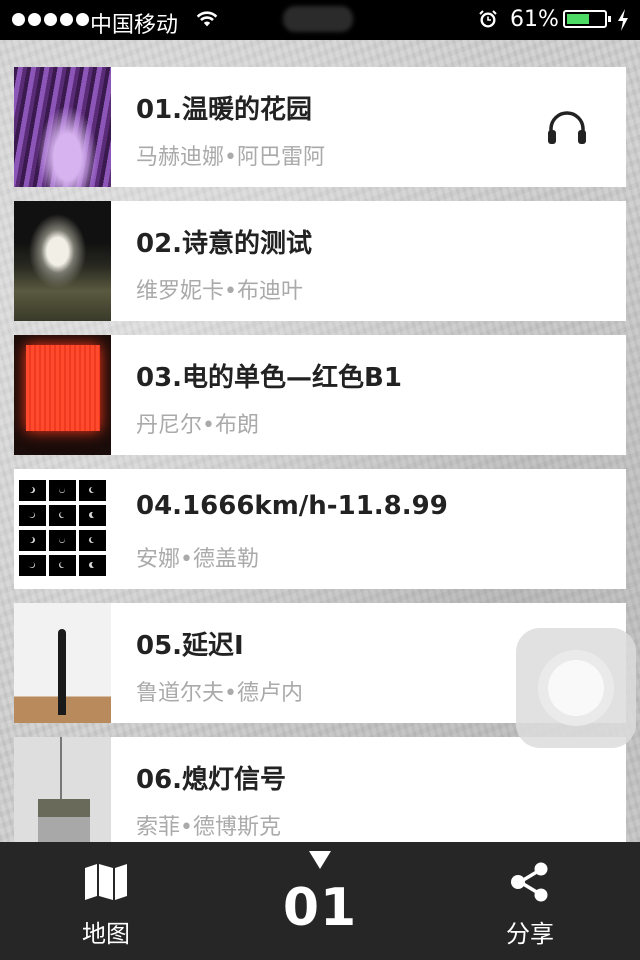  Describe the element at coordinates (197, 559) in the screenshot. I see `track-artist: 安娜•德盖勒` at that location.